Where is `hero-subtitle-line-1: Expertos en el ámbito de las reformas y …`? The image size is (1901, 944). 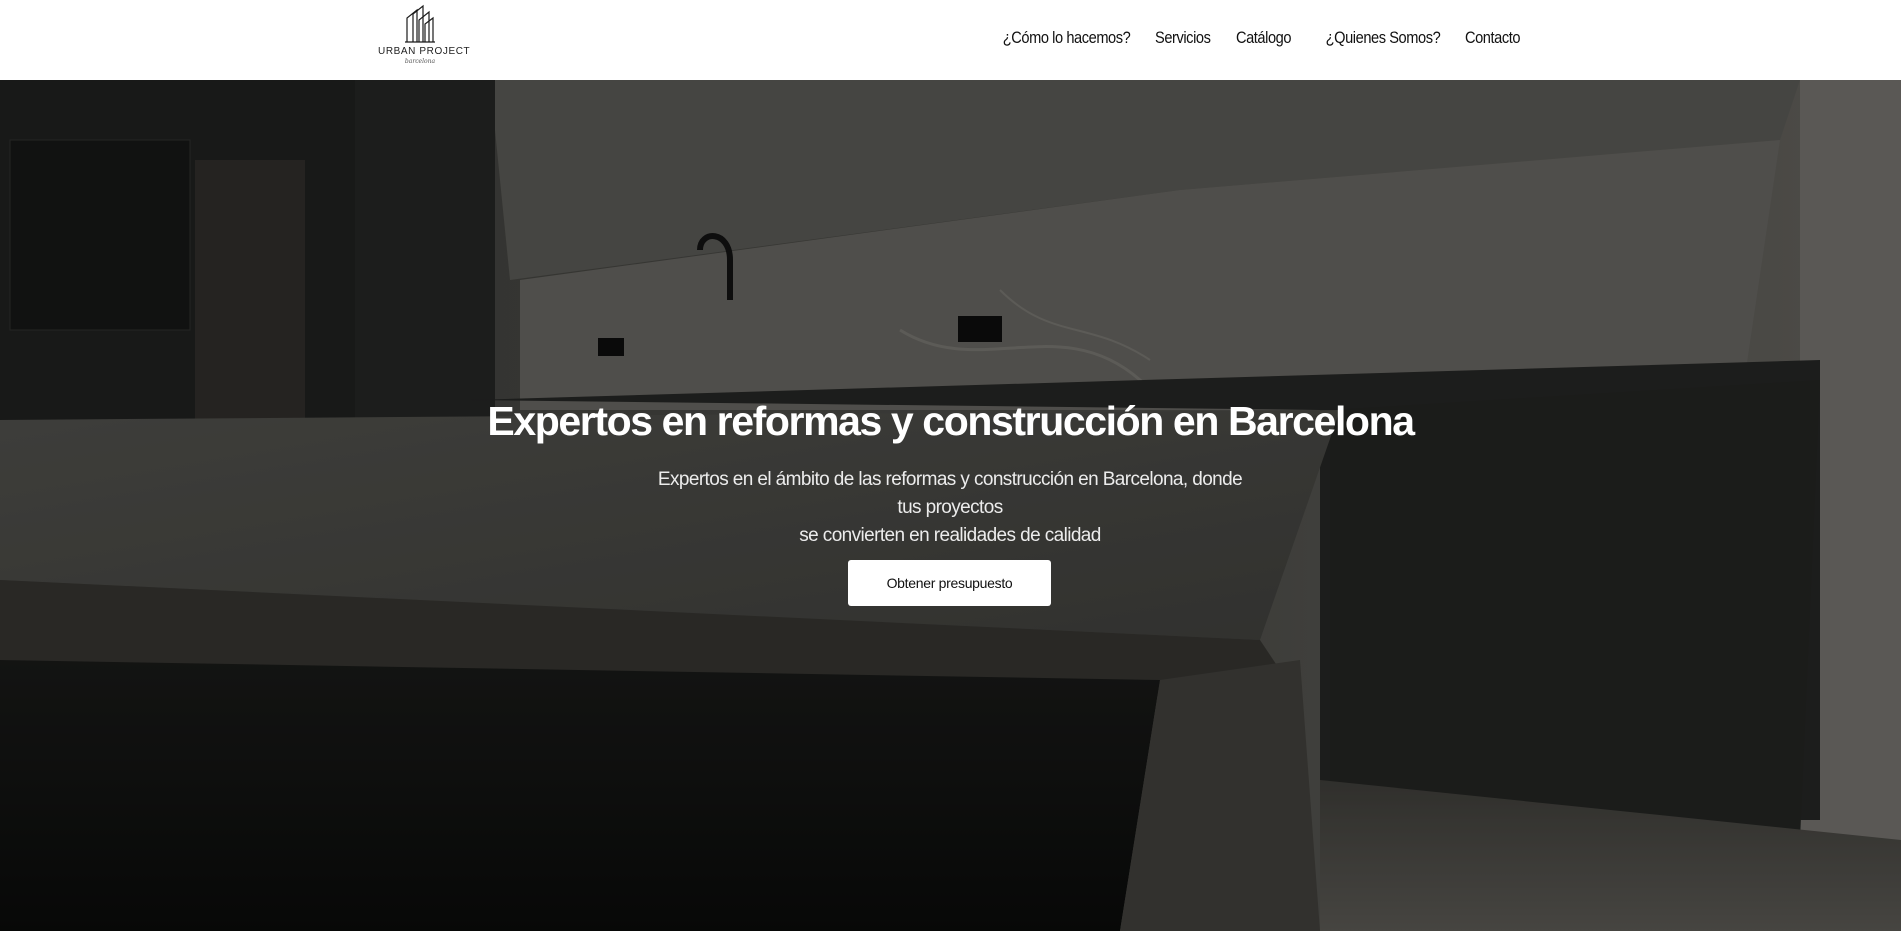
hero-subtitle-line-1: Expertos en el ámbito de las reformas y … is located at coordinates (950, 493).